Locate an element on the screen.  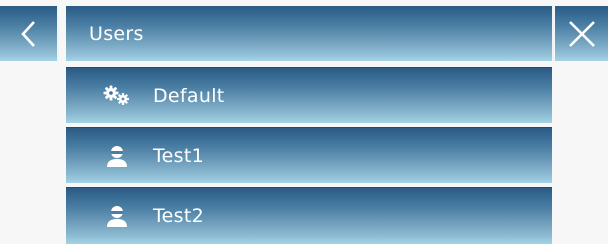
back-button is located at coordinates (28, 33).